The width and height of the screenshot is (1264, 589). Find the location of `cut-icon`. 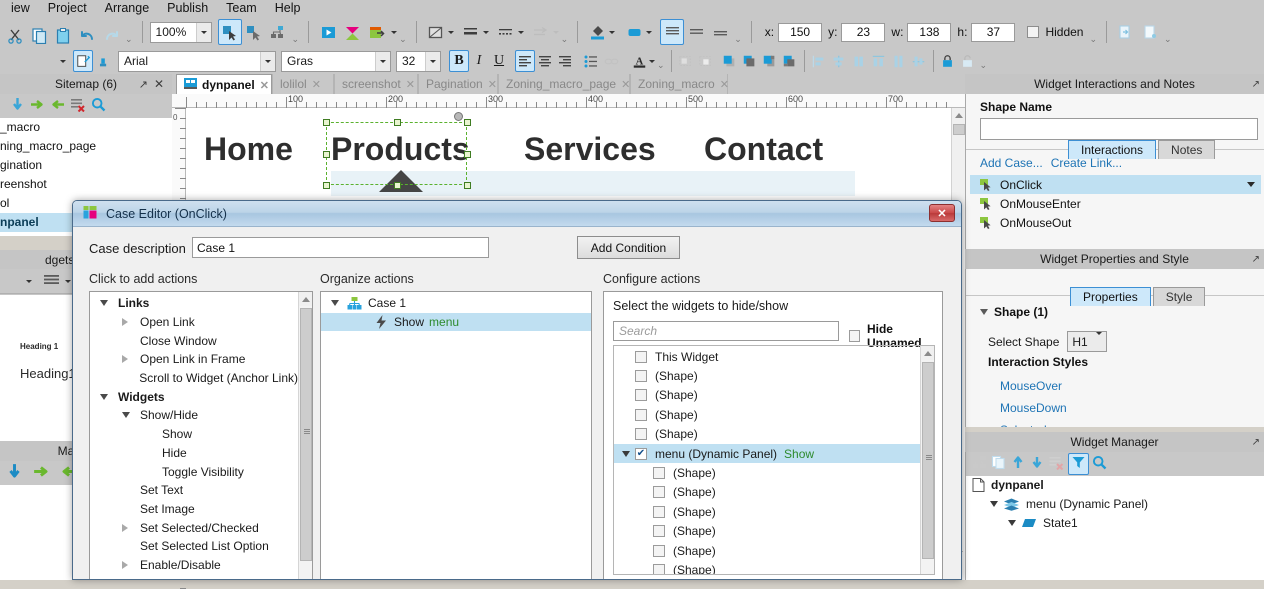

cut-icon is located at coordinates (15, 35).